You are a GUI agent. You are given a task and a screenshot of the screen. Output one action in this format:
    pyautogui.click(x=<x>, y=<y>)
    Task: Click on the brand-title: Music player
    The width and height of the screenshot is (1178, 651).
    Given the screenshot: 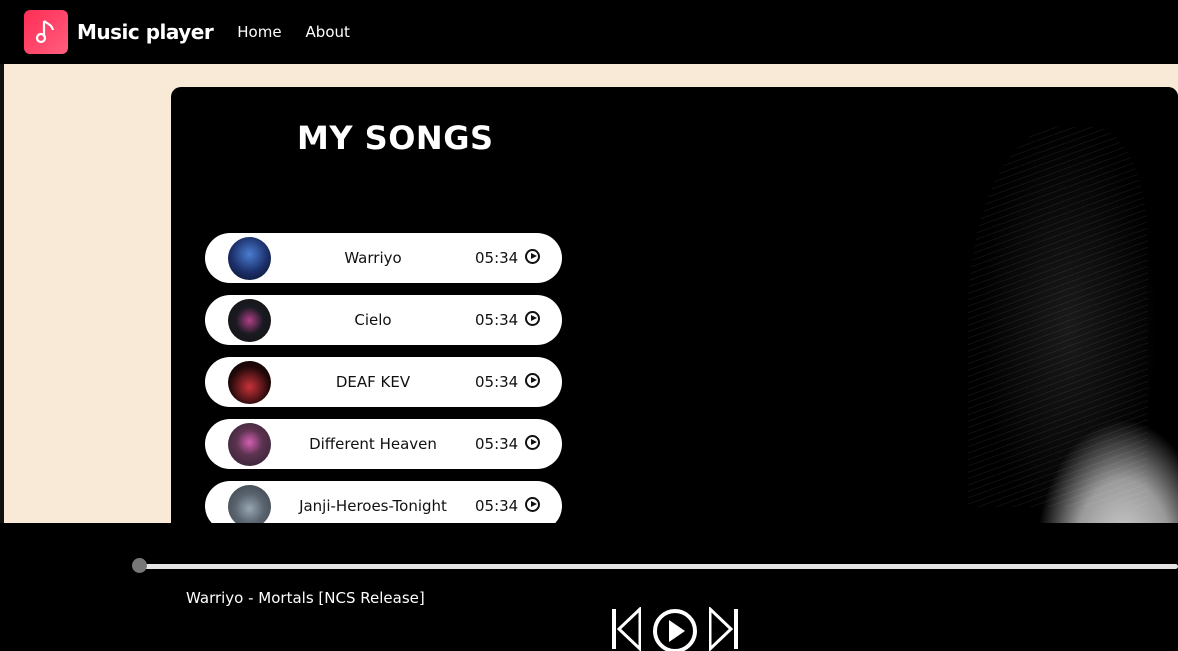 What is the action you would take?
    pyautogui.click(x=145, y=32)
    